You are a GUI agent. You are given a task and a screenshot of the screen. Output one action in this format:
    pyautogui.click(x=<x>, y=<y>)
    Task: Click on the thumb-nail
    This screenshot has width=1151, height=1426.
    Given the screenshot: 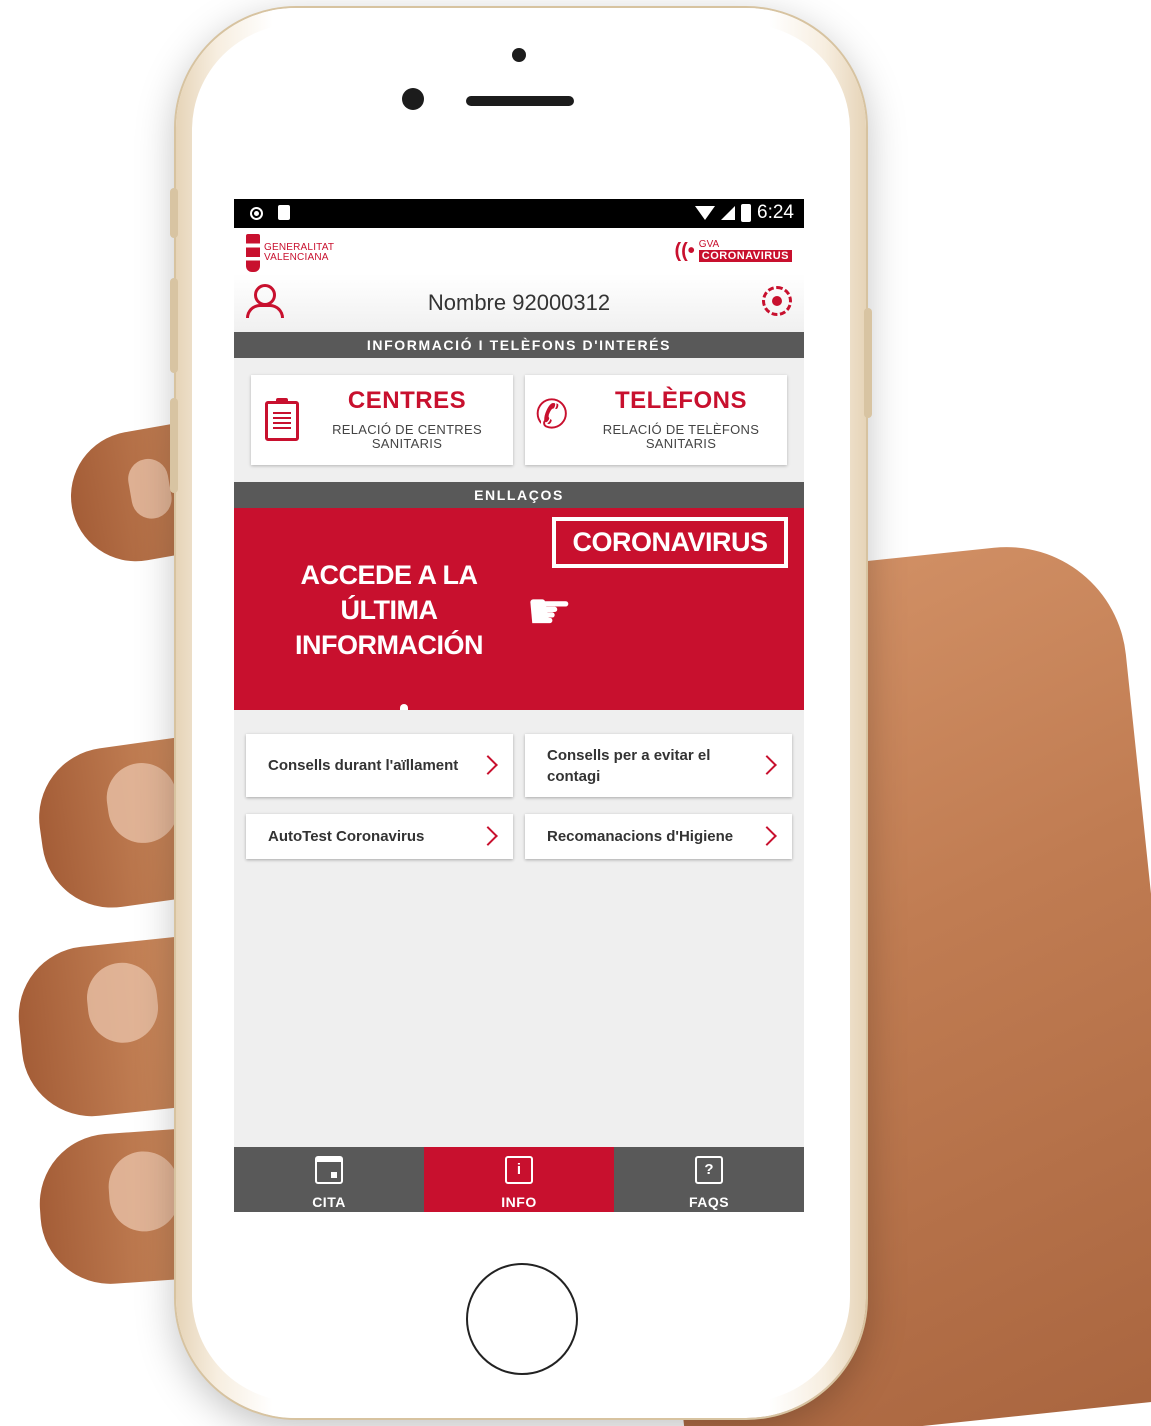 What is the action you would take?
    pyautogui.click(x=149, y=488)
    